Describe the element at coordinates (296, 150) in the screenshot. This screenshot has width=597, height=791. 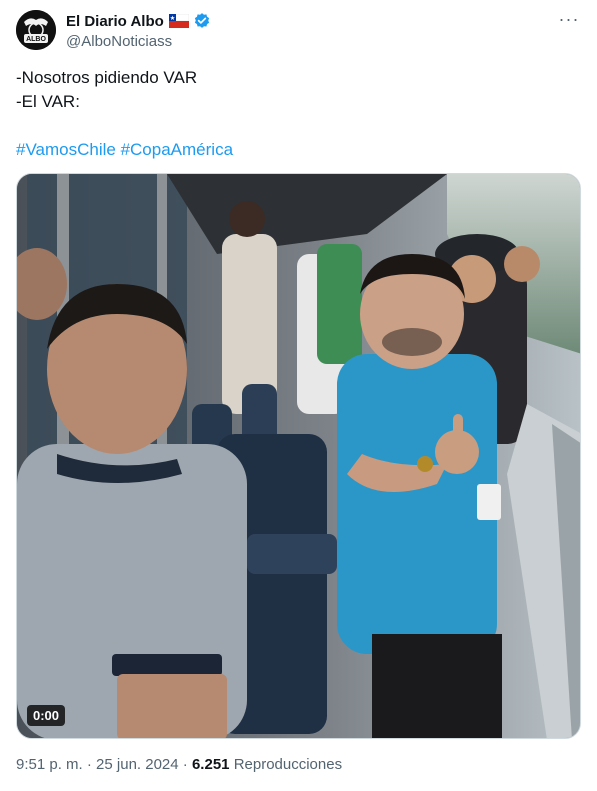
I see `tweet-hashtags: #VamosChile #CopaAmérica` at that location.